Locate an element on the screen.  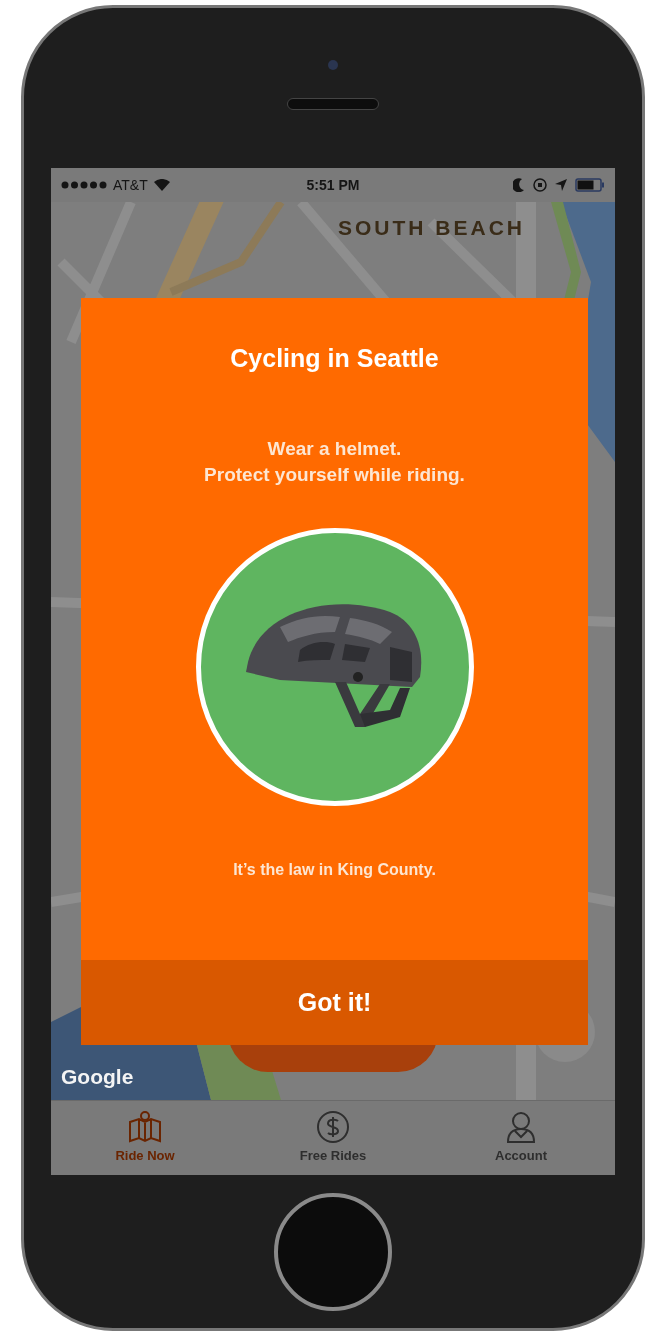
dialog-footnote: It’s the law in King County. is located at coordinates (334, 869).